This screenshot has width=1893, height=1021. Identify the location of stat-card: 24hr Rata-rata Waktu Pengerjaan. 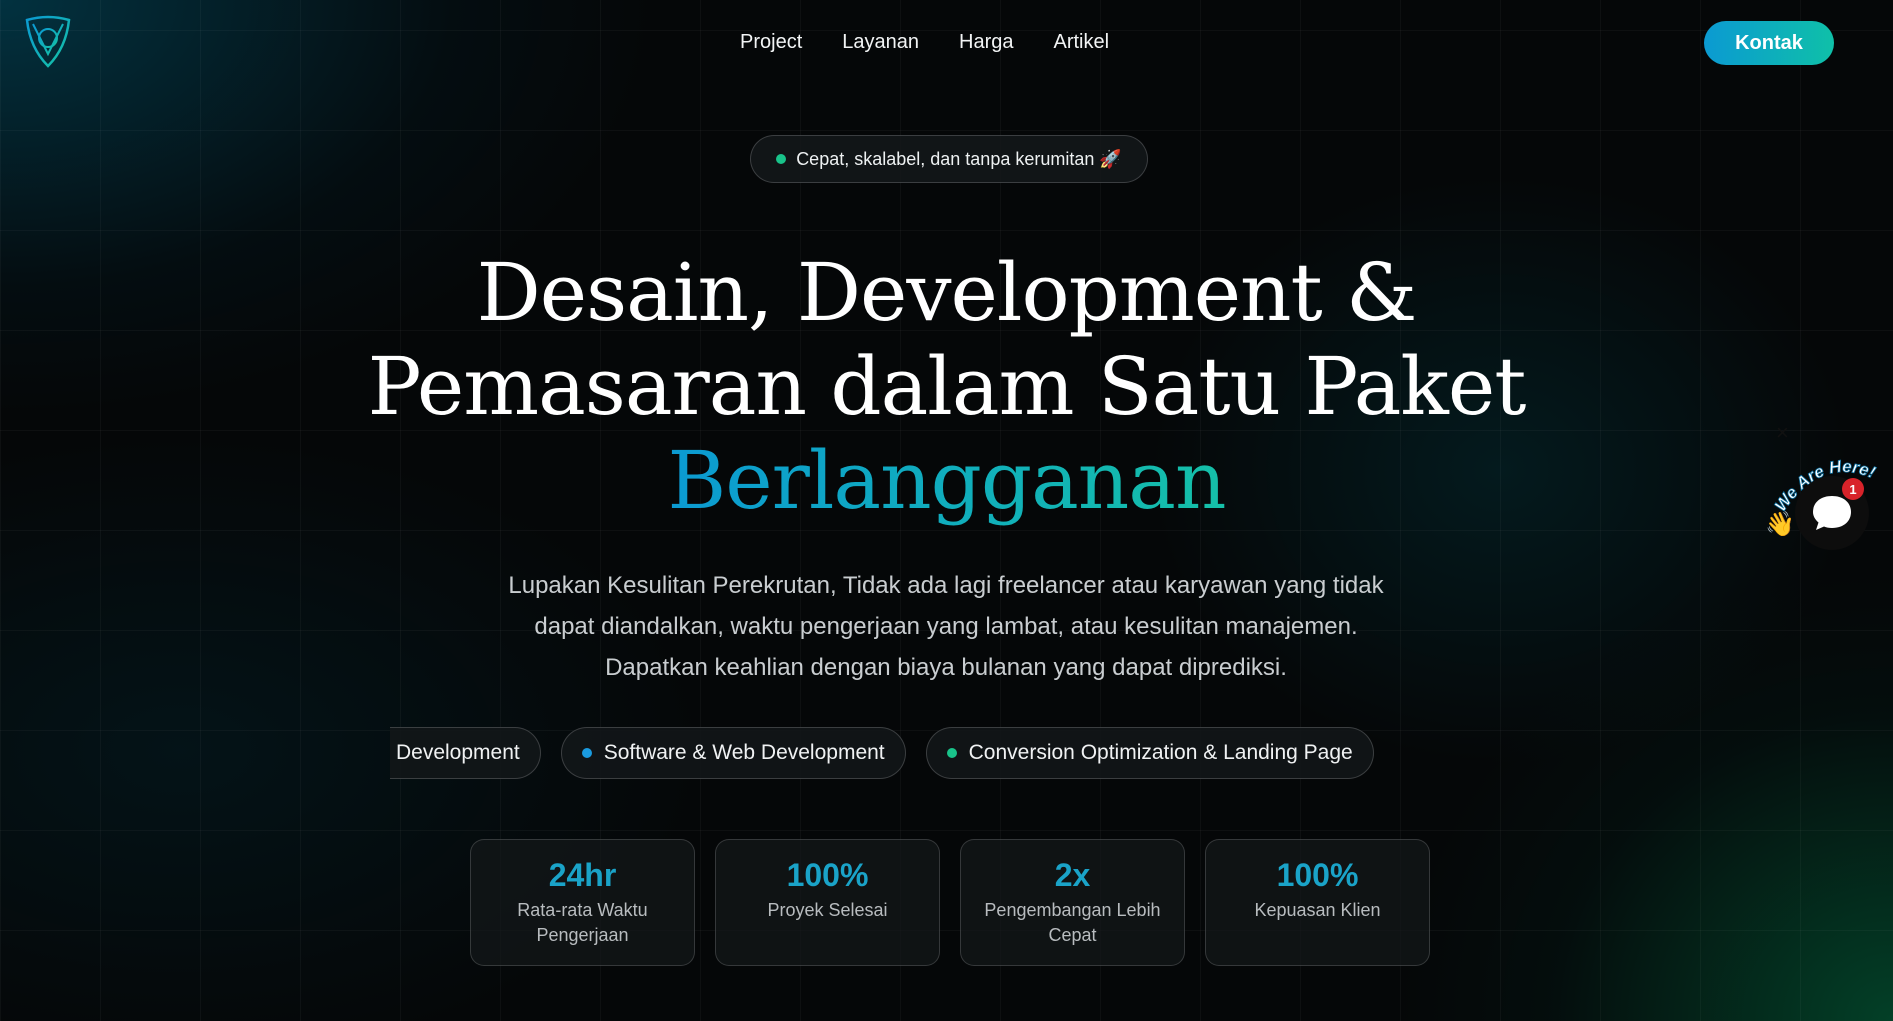
(582, 902).